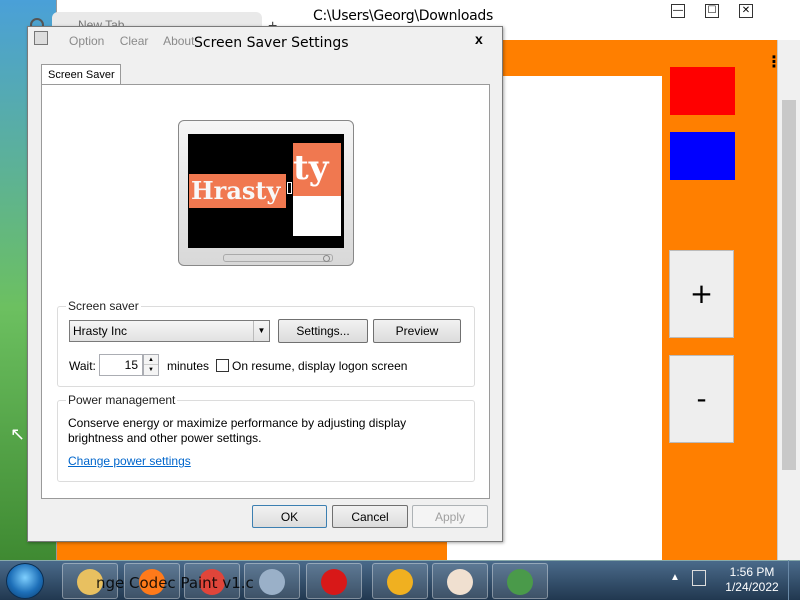  I want to click on screen-saver-selected-value: Hrasty Inc, so click(100, 331).